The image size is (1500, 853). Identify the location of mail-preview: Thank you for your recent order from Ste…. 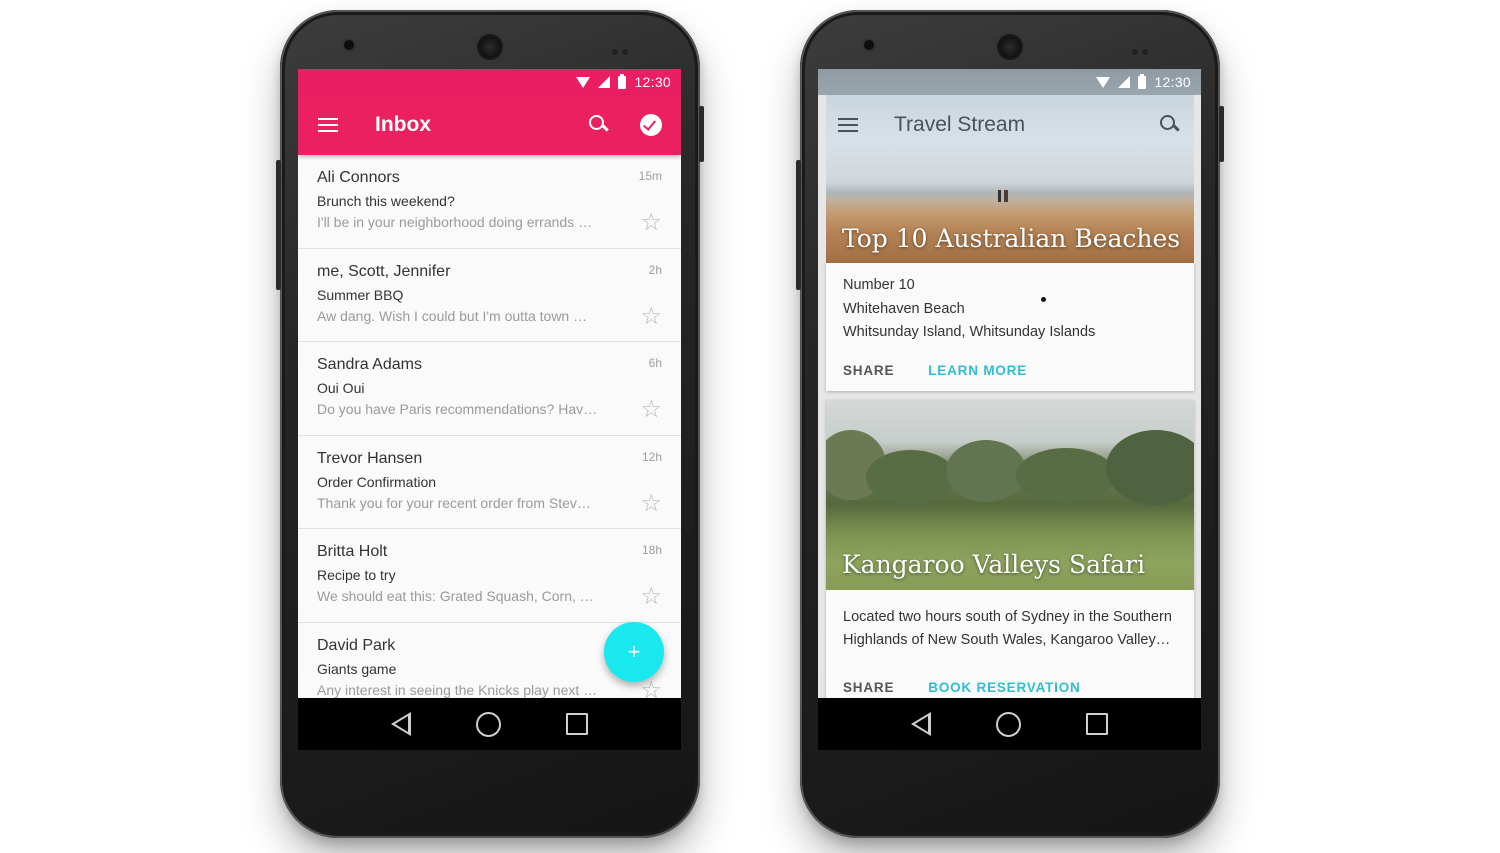
(454, 502).